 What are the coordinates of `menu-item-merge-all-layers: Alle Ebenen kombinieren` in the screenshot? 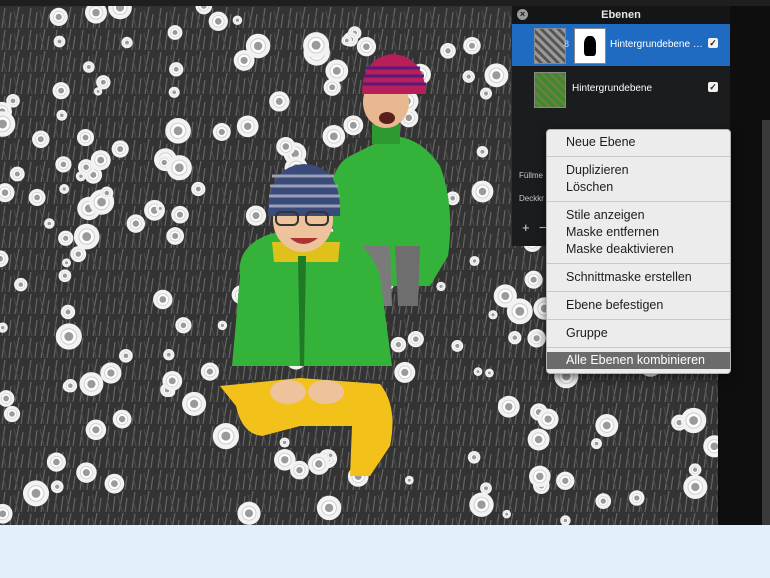 It's located at (635, 360).